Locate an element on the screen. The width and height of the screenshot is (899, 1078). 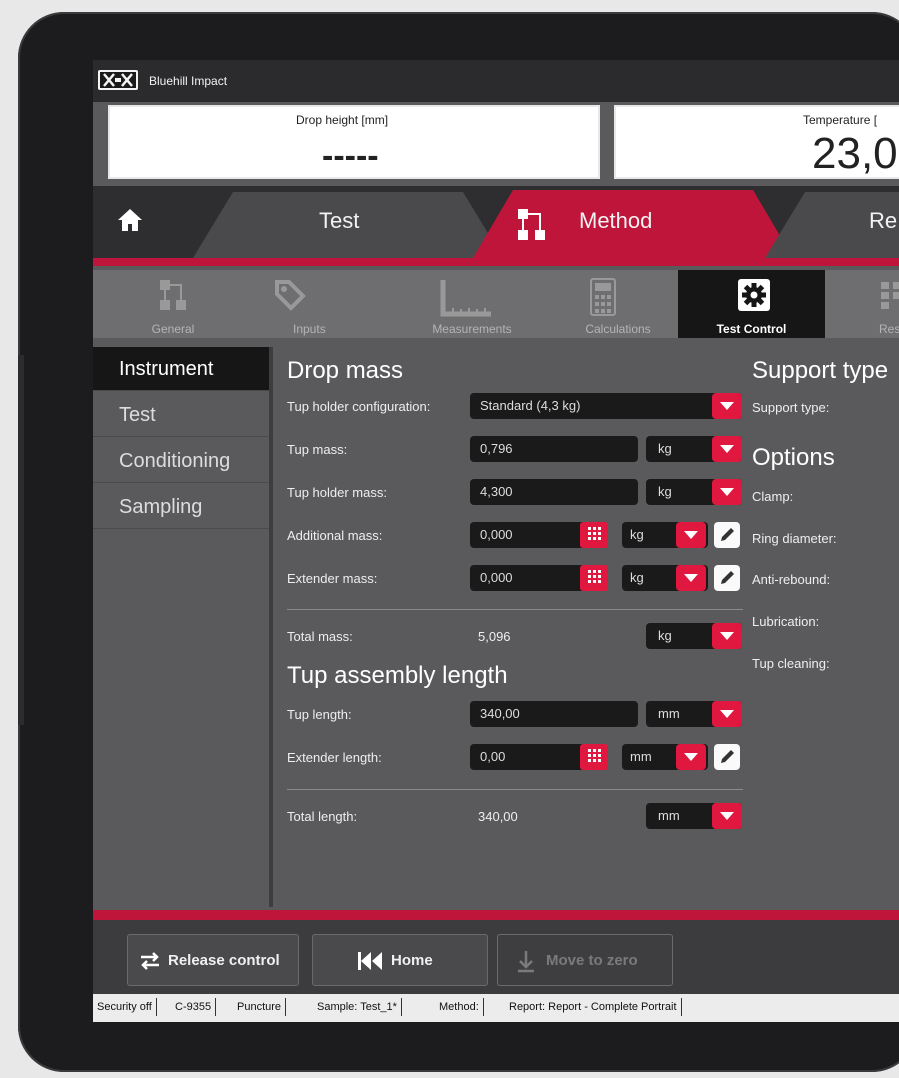
tab-method: Method is located at coordinates (615, 221).